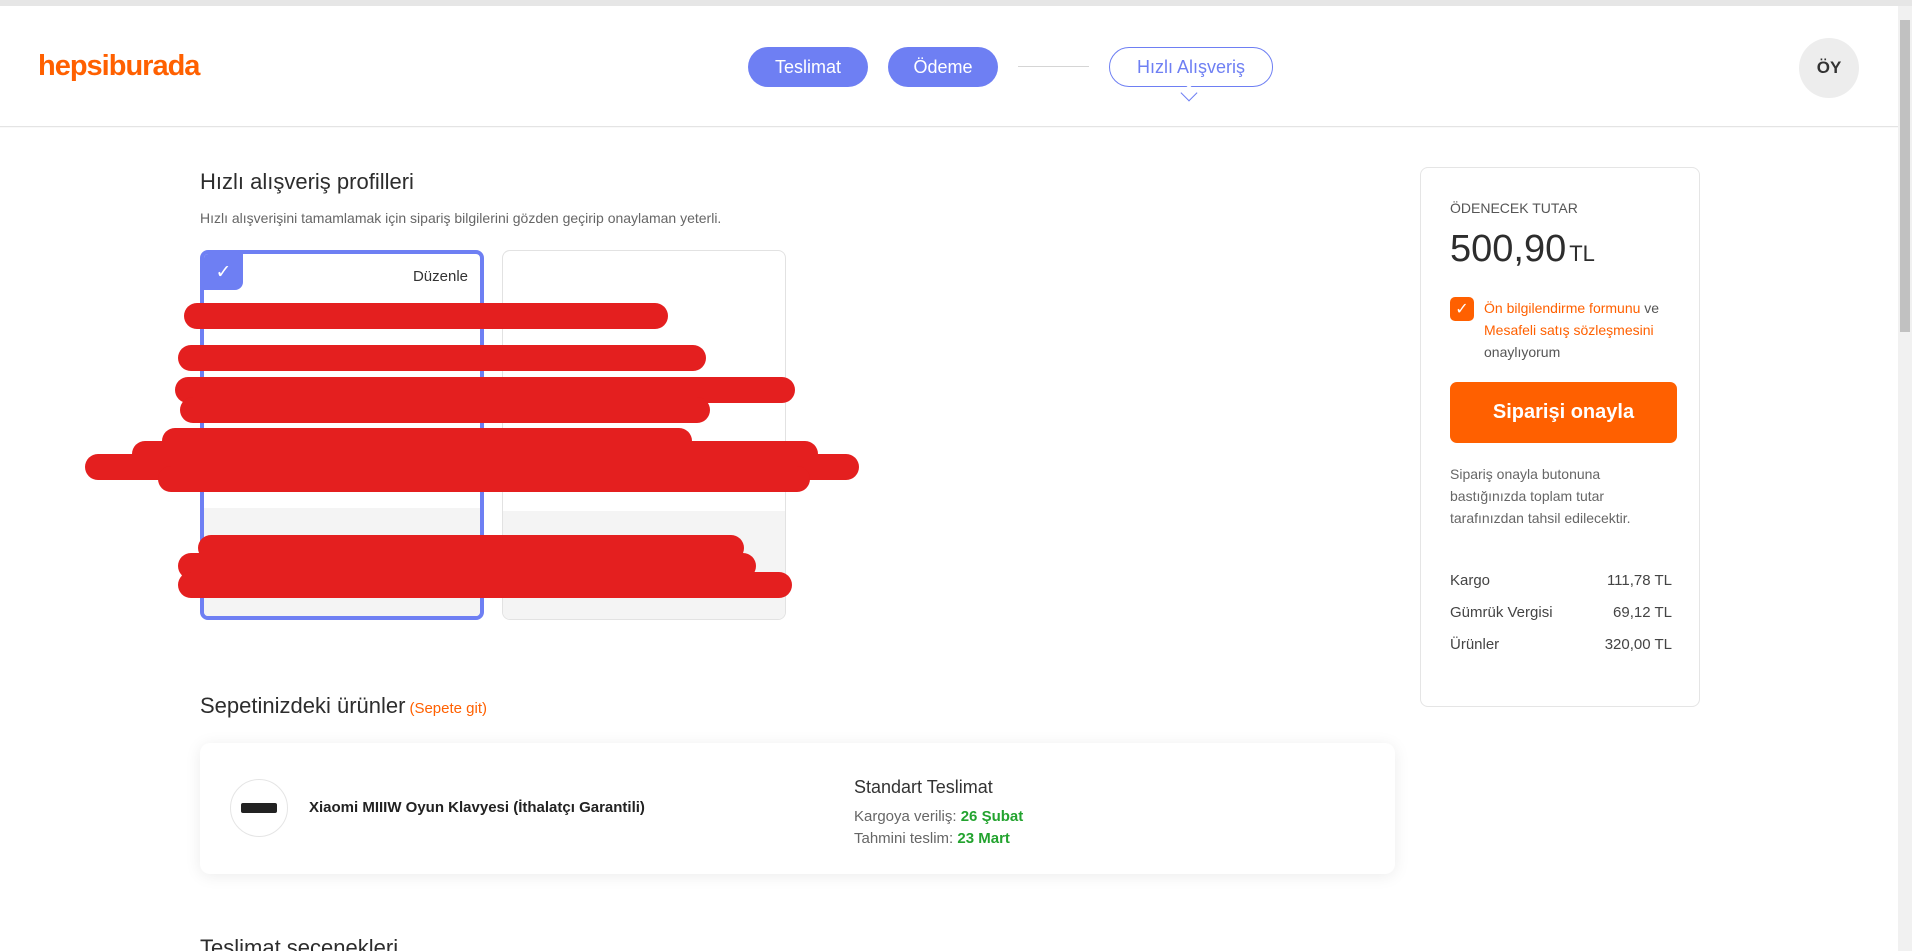 This screenshot has width=1912, height=951. I want to click on estimate-date-line: Tahmini teslim: 23 Mart, so click(932, 838).